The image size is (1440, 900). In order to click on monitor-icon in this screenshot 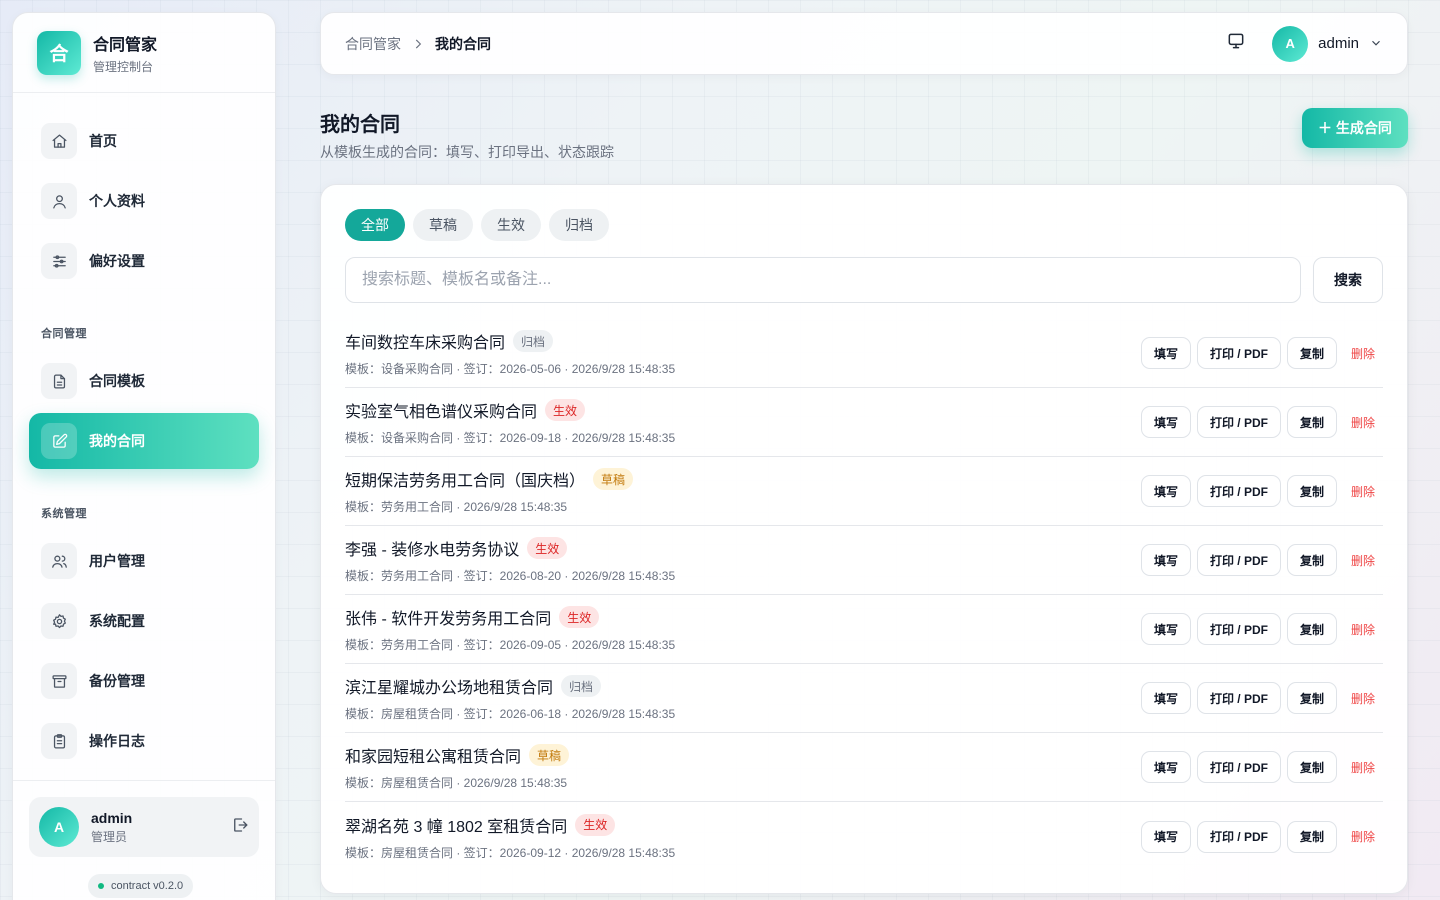, I will do `click(1236, 43)`.